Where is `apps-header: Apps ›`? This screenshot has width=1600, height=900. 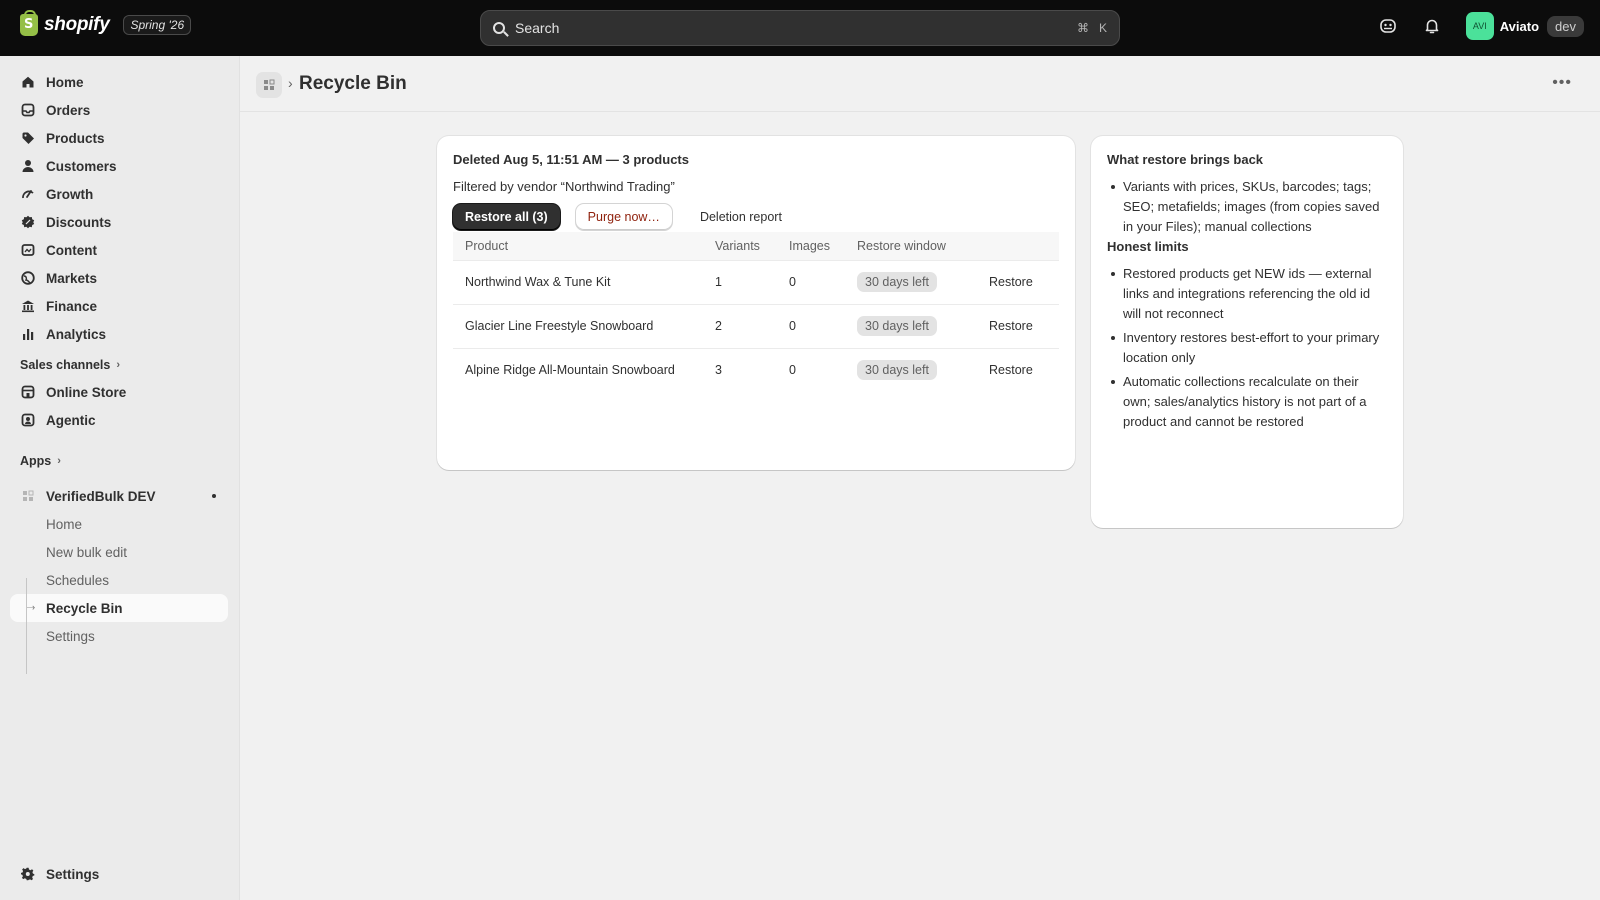
apps-header: Apps › is located at coordinates (40, 461).